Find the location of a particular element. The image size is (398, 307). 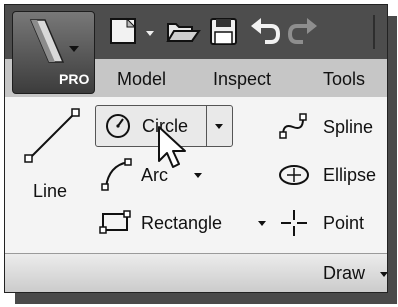

line-tool-icon is located at coordinates (52, 135).